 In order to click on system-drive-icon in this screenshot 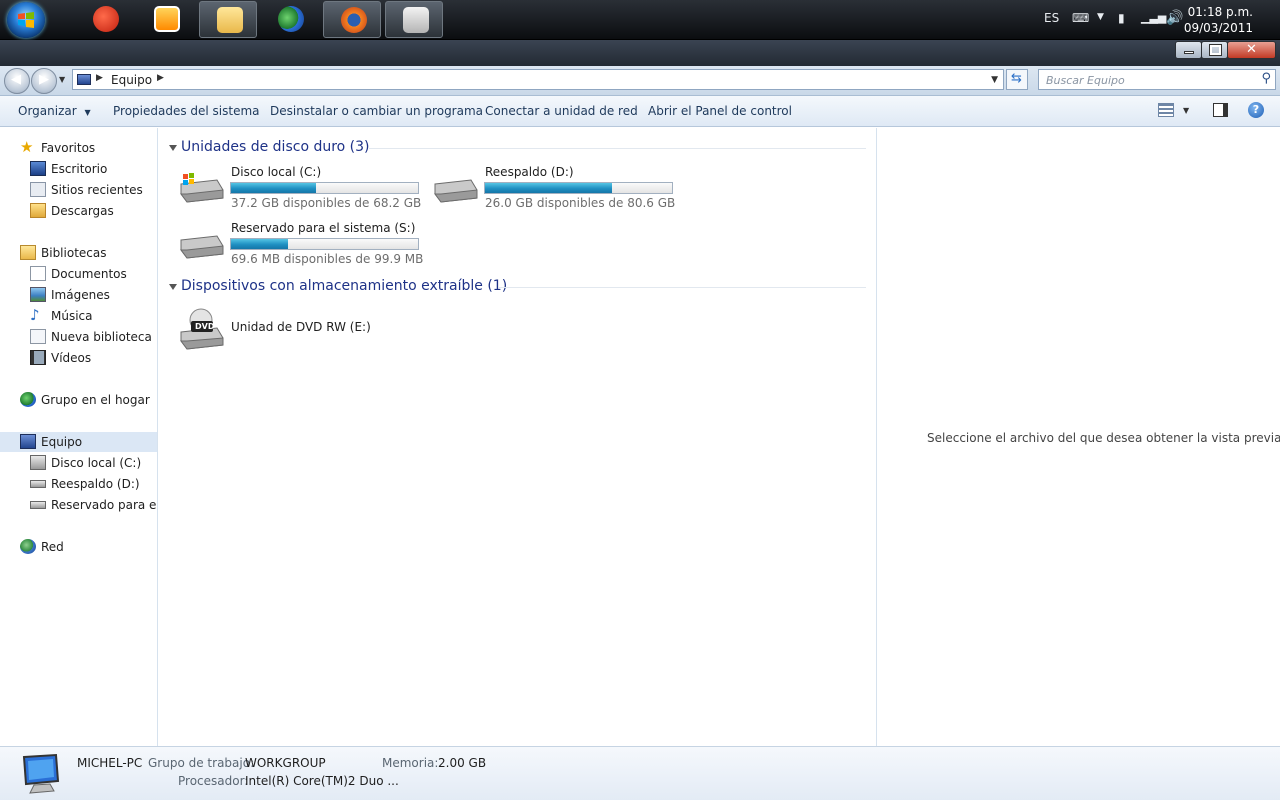, I will do `click(38, 462)`.